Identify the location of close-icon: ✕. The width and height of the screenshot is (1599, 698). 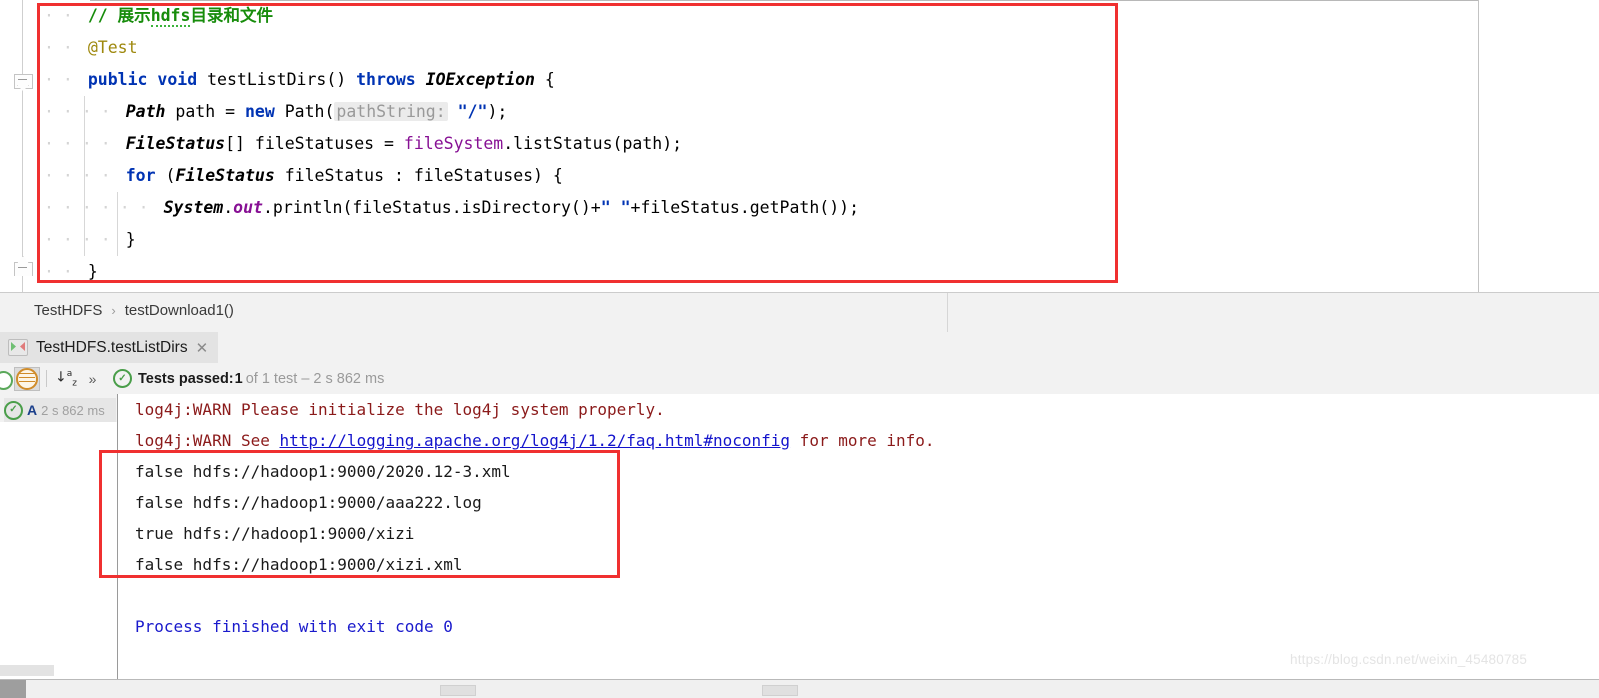
(202, 348).